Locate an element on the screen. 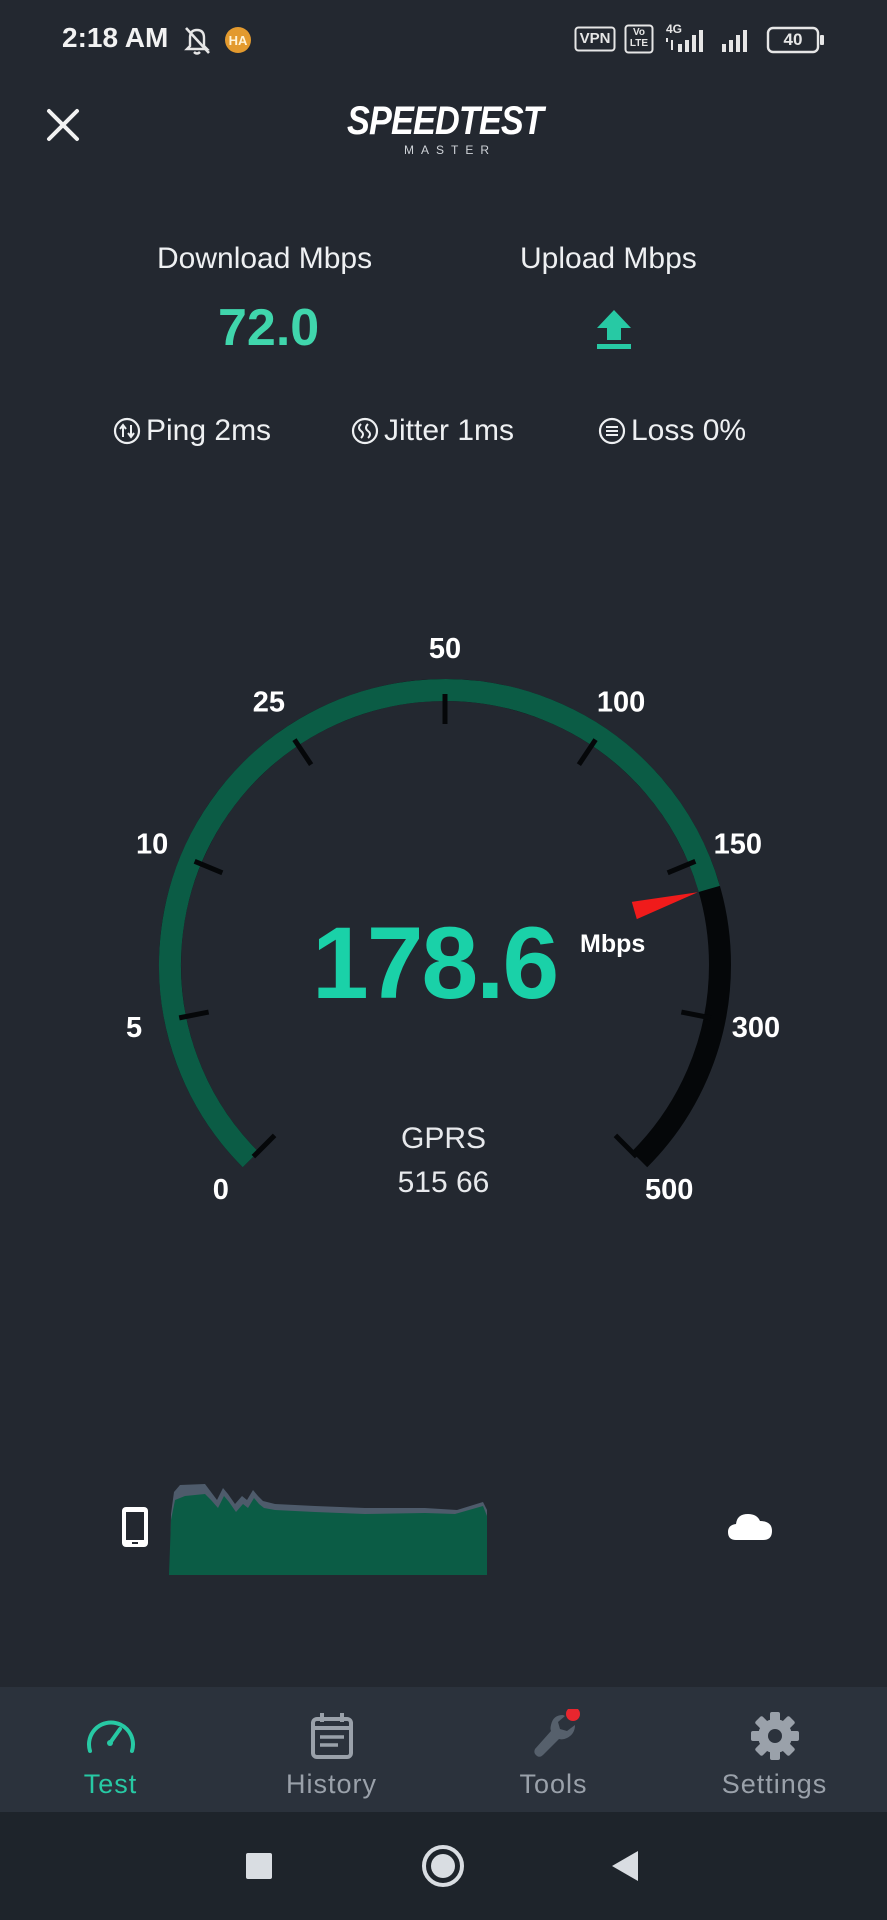 This screenshot has width=887, height=1920. logo-main-text: SPEEDTEST is located at coordinates (447, 121).